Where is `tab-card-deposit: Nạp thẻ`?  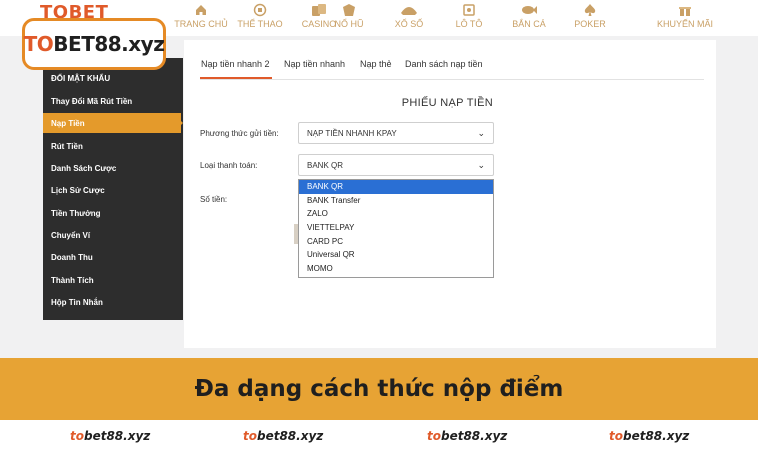
tab-card-deposit: Nạp thẻ is located at coordinates (376, 64).